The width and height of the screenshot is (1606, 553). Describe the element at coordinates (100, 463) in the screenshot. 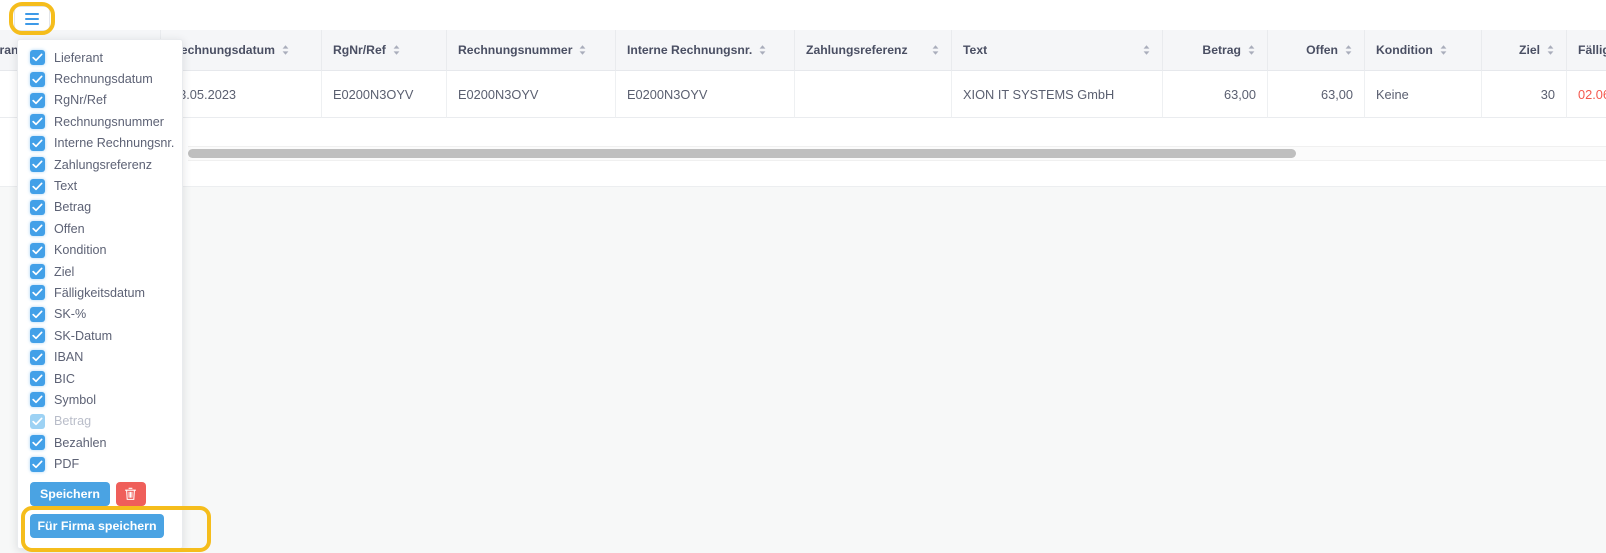

I see `column-toggle-item: PDF` at that location.